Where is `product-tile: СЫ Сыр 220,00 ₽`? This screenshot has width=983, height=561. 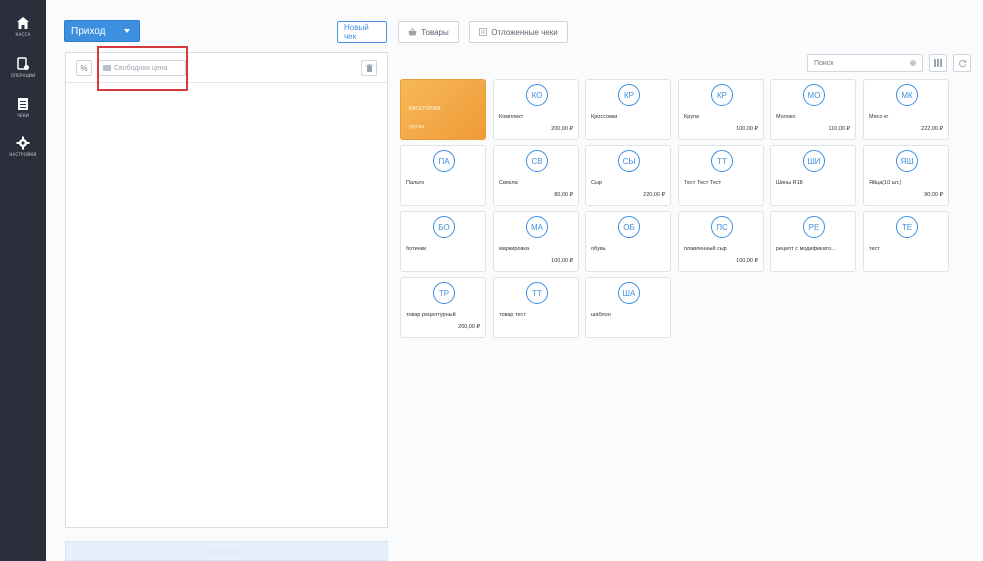 product-tile: СЫ Сыр 220,00 ₽ is located at coordinates (628, 175).